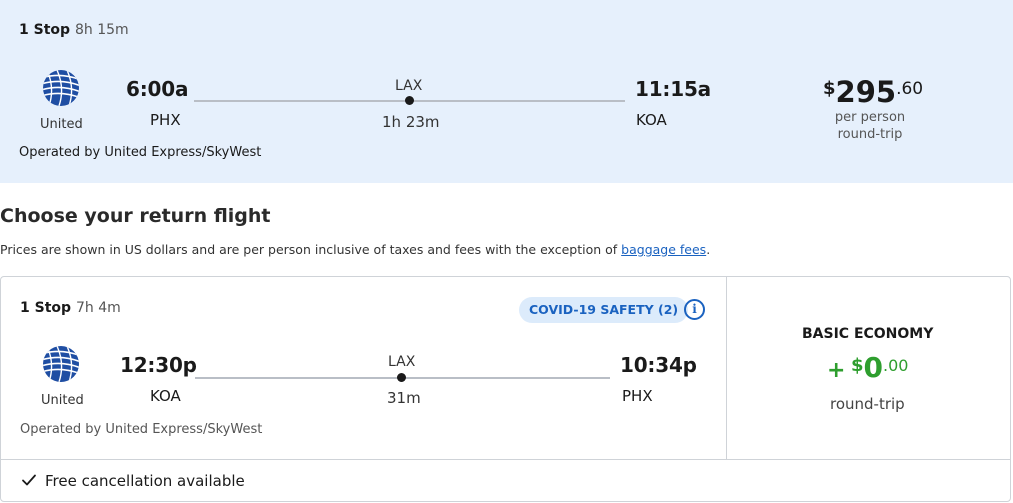  What do you see at coordinates (910, 89) in the screenshot?
I see `outbound-price-cents: .60` at bounding box center [910, 89].